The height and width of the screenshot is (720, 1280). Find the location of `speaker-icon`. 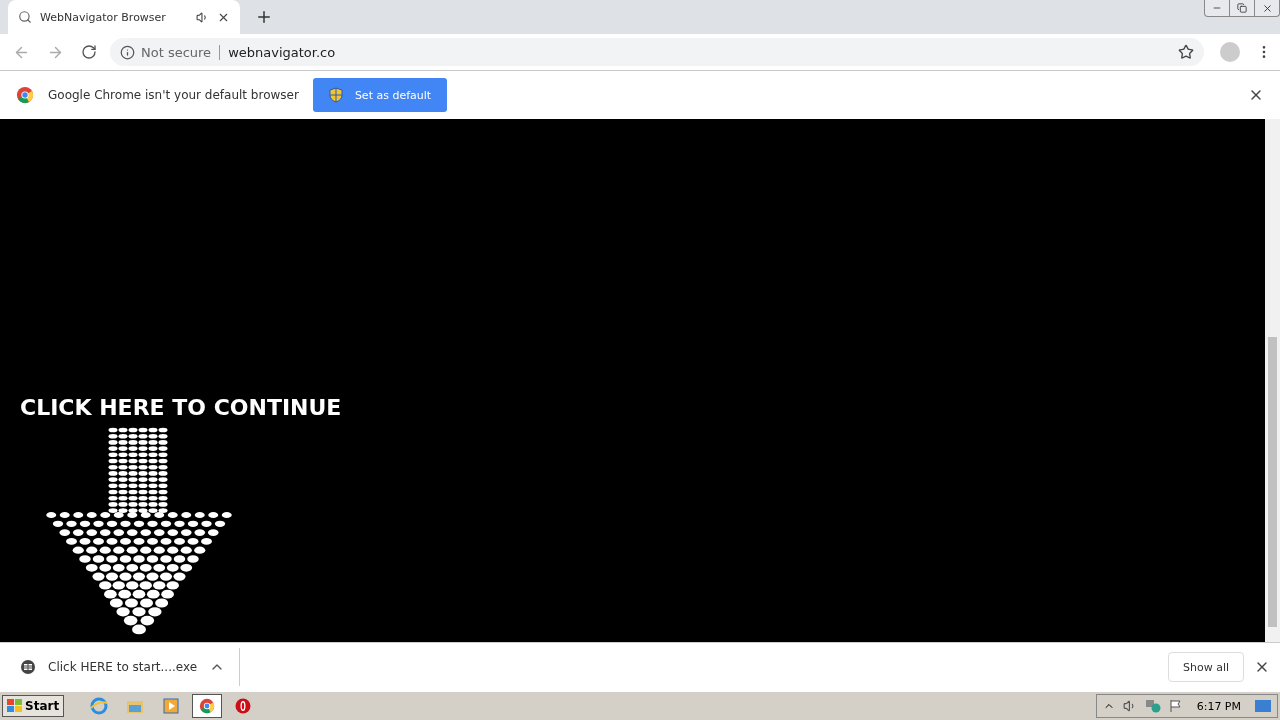

speaker-icon is located at coordinates (202, 17).